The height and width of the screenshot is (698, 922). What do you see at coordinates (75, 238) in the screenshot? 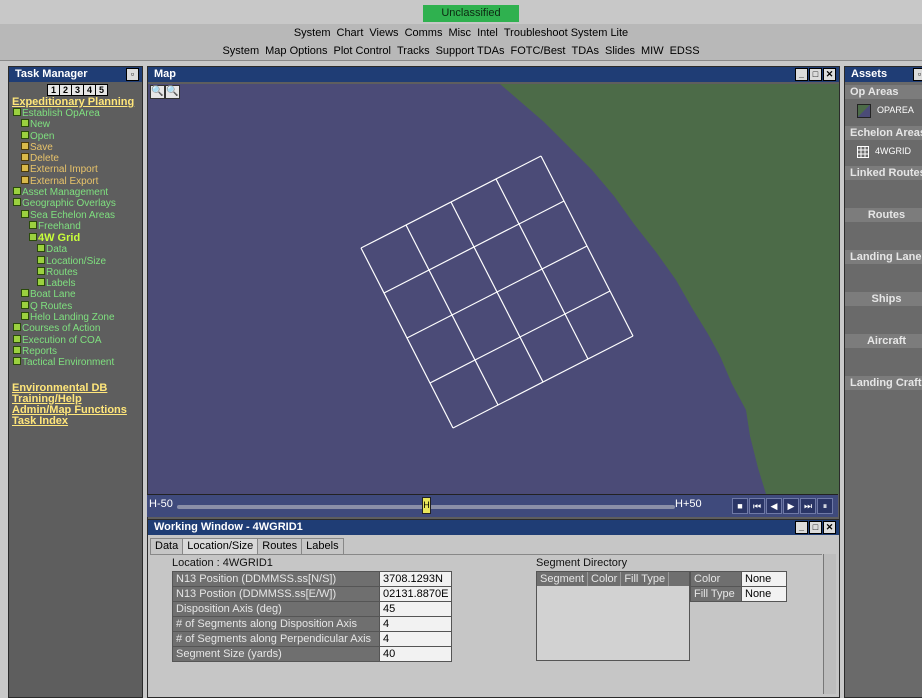
I see `task-item-4w-grid: 4W Grid` at bounding box center [75, 238].